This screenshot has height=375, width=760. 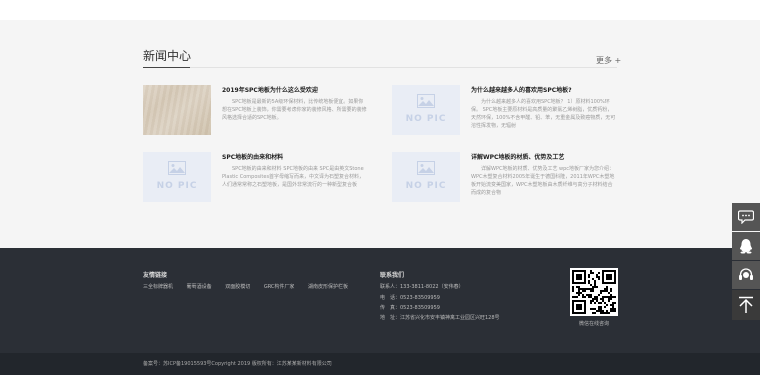 I want to click on top-strip, so click(x=380, y=10).